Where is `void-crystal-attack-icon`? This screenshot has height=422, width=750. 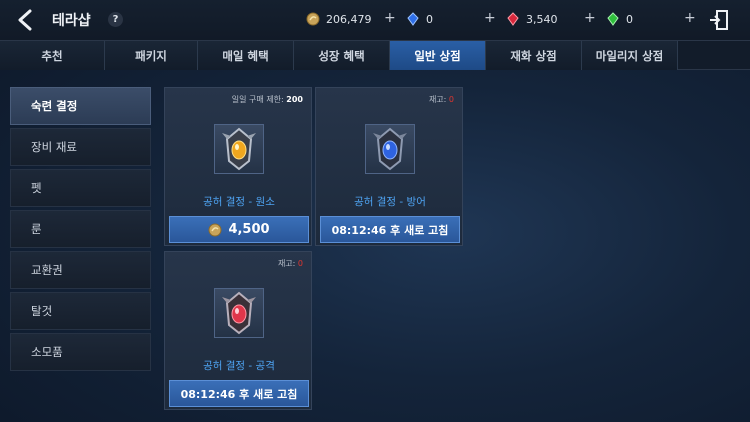 void-crystal-attack-icon is located at coordinates (239, 313).